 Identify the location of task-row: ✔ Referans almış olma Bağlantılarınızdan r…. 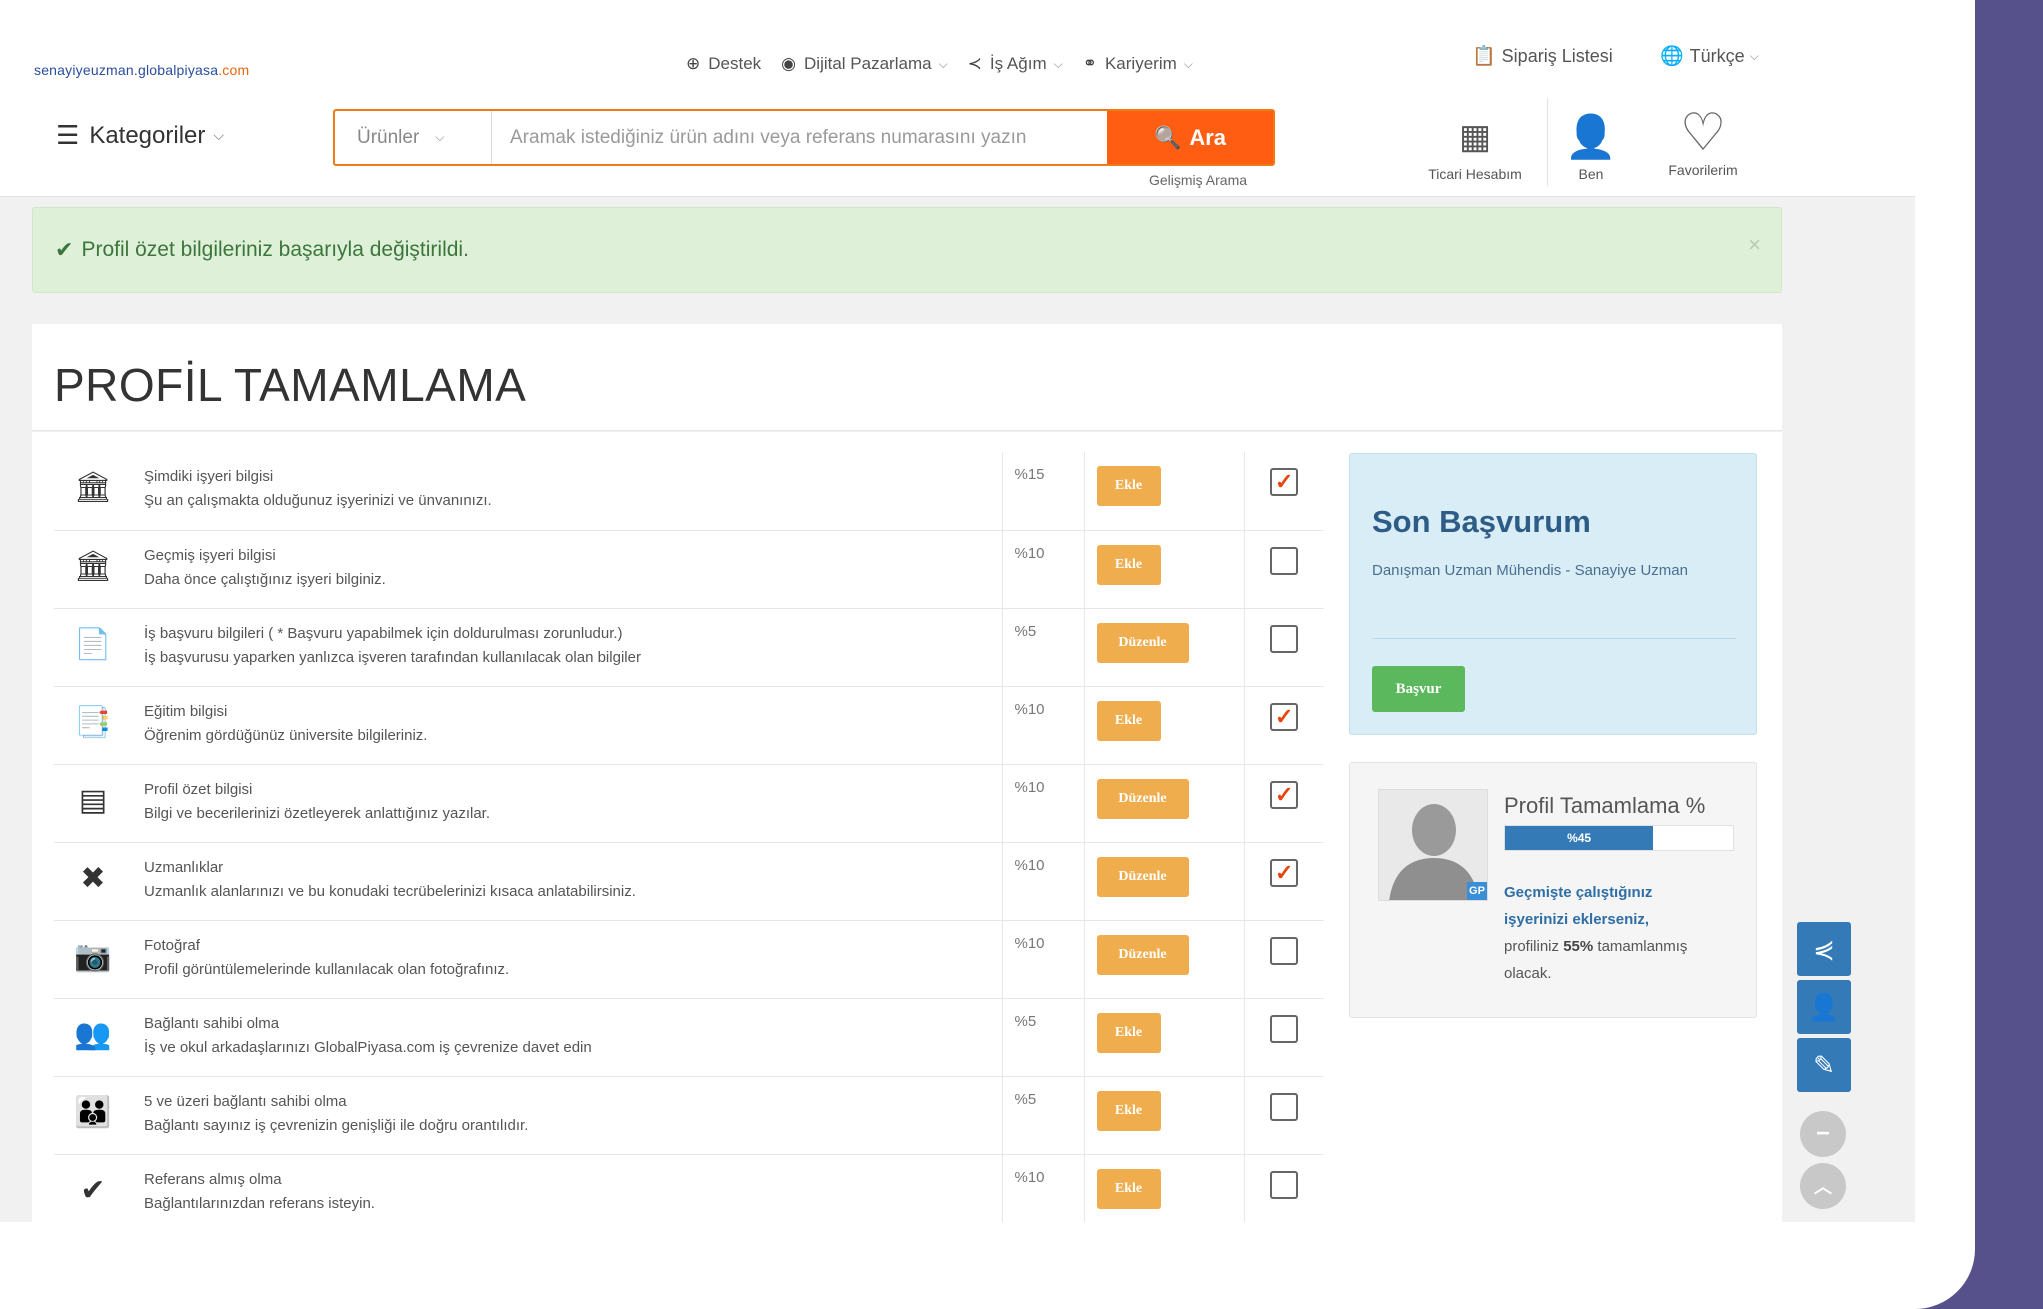
(689, 1187).